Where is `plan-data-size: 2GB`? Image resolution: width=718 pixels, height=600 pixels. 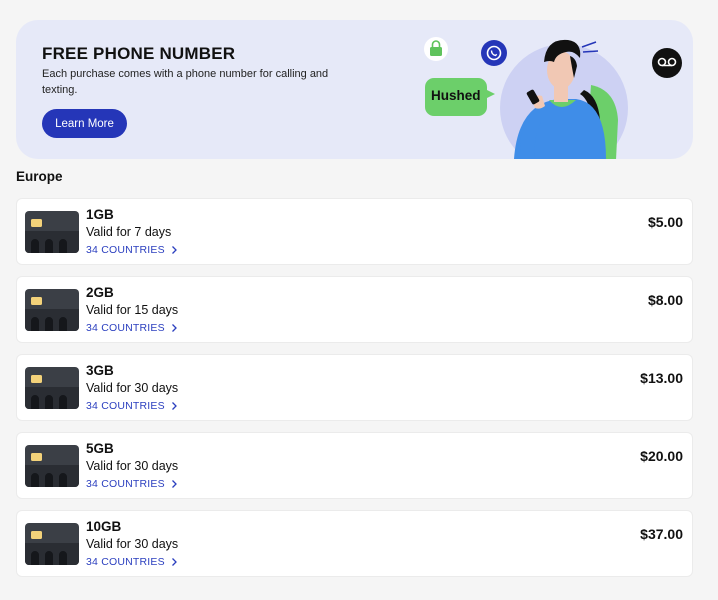 plan-data-size: 2GB is located at coordinates (100, 292).